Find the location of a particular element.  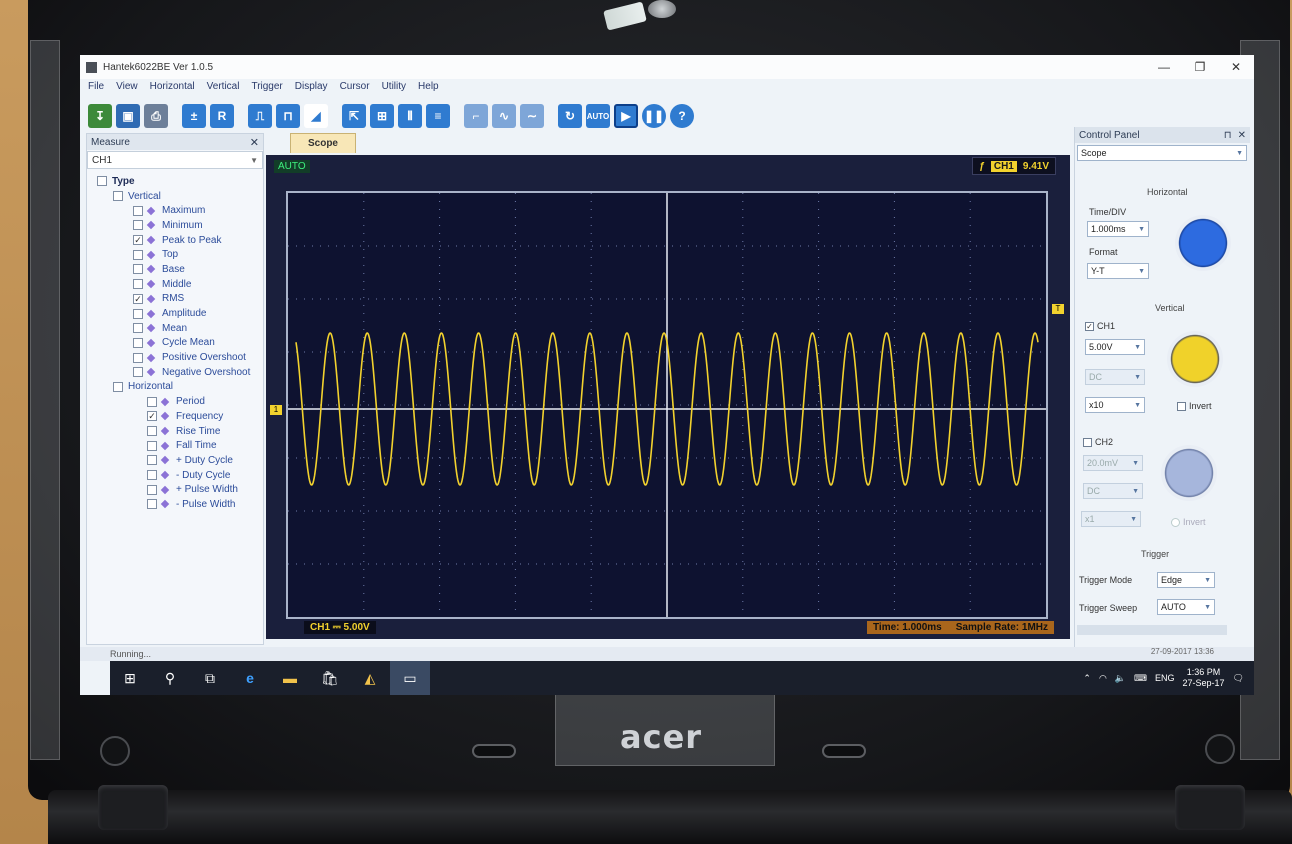

search-icon: ⚲ is located at coordinates (170, 678).